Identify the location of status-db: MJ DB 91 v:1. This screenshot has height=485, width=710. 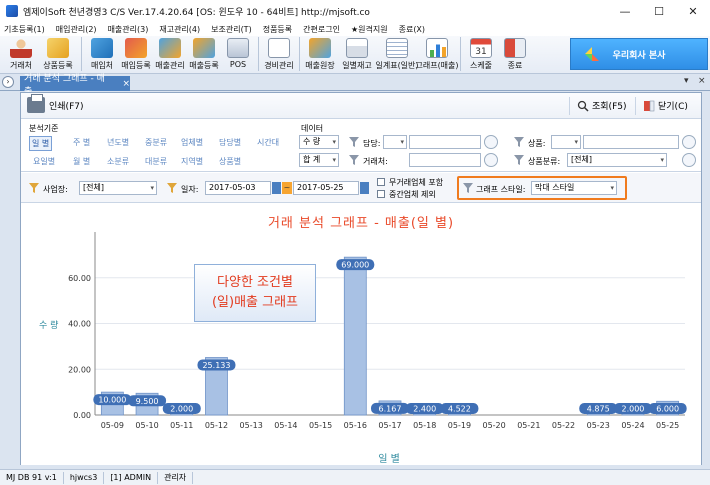
(32, 477).